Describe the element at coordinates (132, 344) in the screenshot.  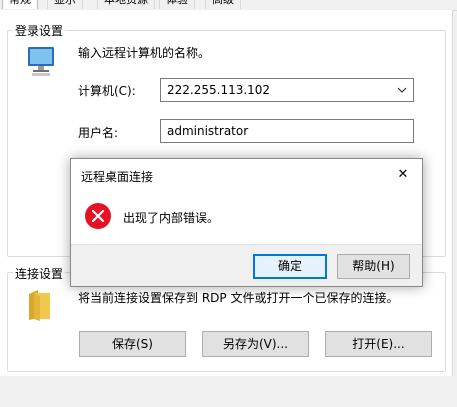
I see `save-button: 保存(S)` at that location.